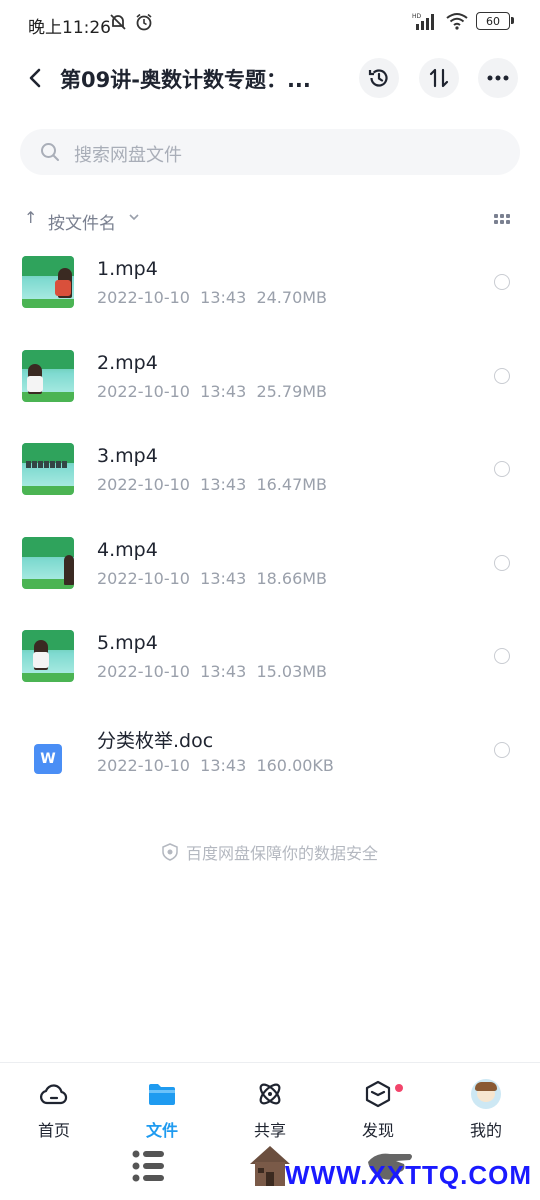 The width and height of the screenshot is (540, 1200). I want to click on avatar-icon, so click(486, 1094).